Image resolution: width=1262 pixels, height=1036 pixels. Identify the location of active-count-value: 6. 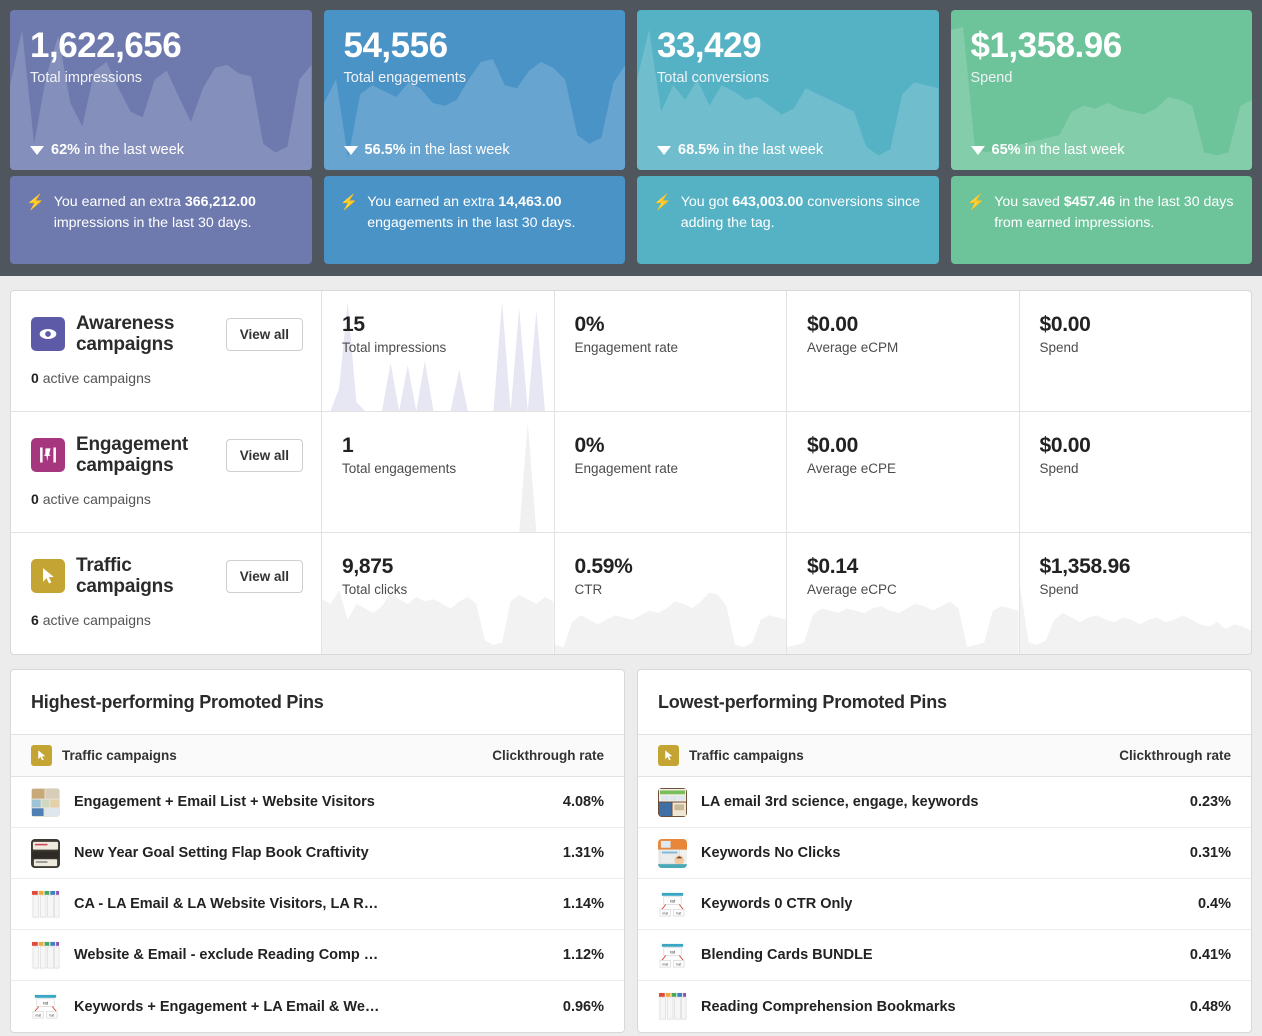
(35, 619).